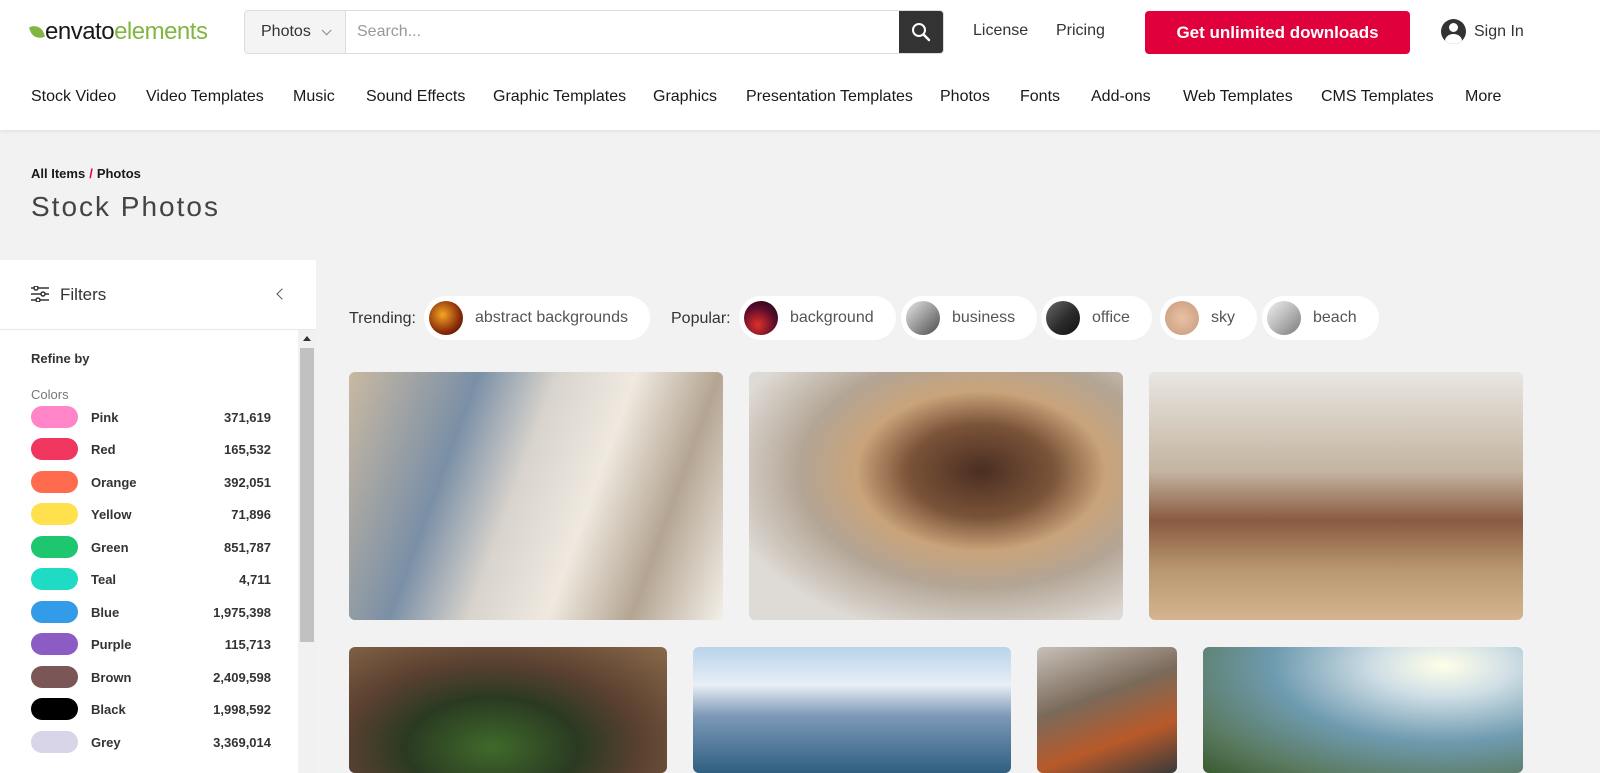 This screenshot has width=1600, height=773. What do you see at coordinates (537, 318) in the screenshot?
I see `tag-chip-abstract-backgrounds: abstract backgrounds` at bounding box center [537, 318].